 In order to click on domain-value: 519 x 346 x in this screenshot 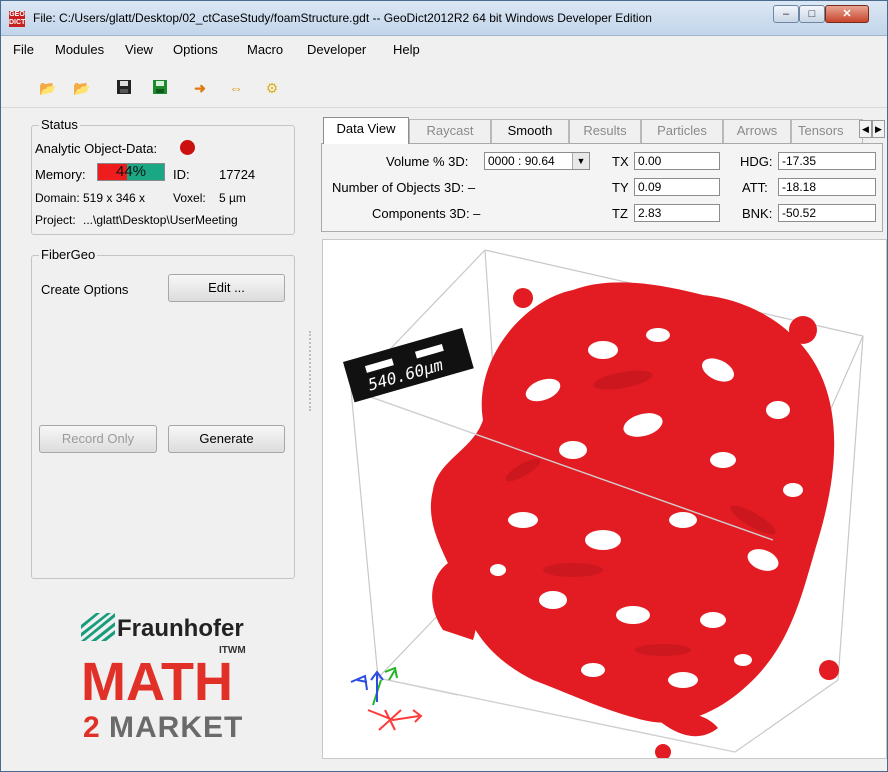, I will do `click(114, 198)`.